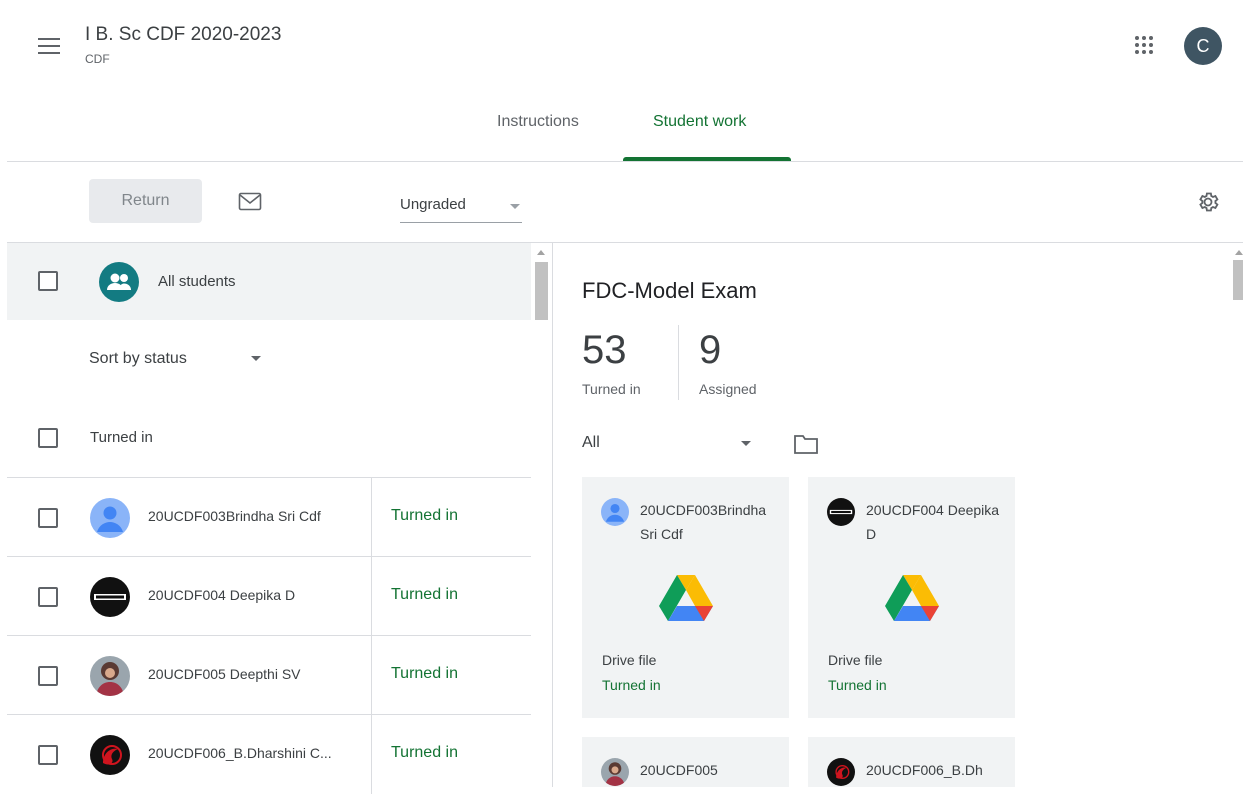 The height and width of the screenshot is (794, 1243). I want to click on stat-divider, so click(678, 362).